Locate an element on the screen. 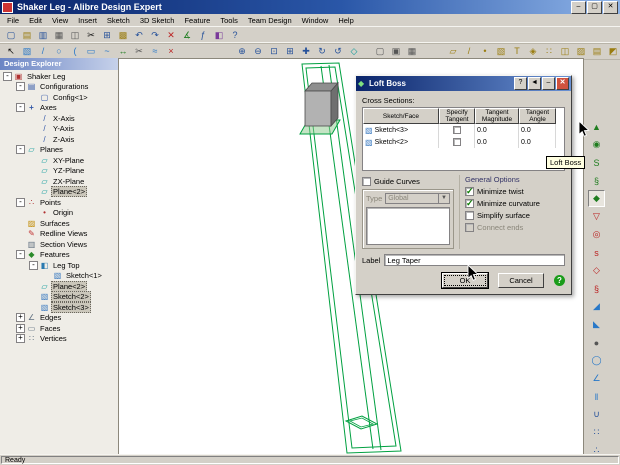 This screenshot has width=620, height=465. text-tool-button: T is located at coordinates (517, 51).